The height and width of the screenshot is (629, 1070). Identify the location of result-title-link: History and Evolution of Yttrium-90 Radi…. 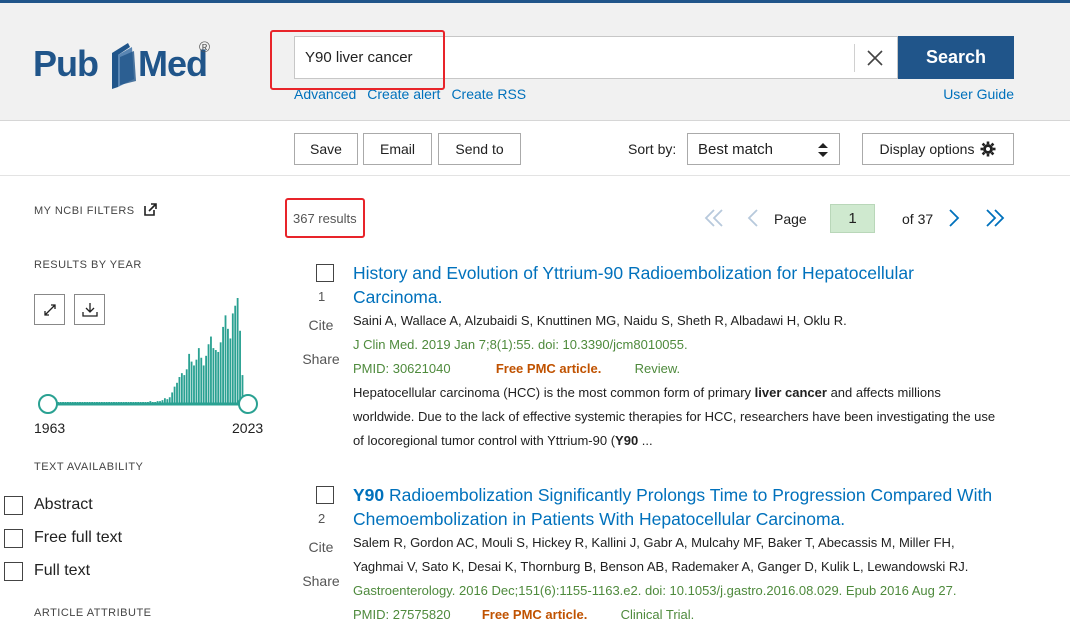
(673, 285).